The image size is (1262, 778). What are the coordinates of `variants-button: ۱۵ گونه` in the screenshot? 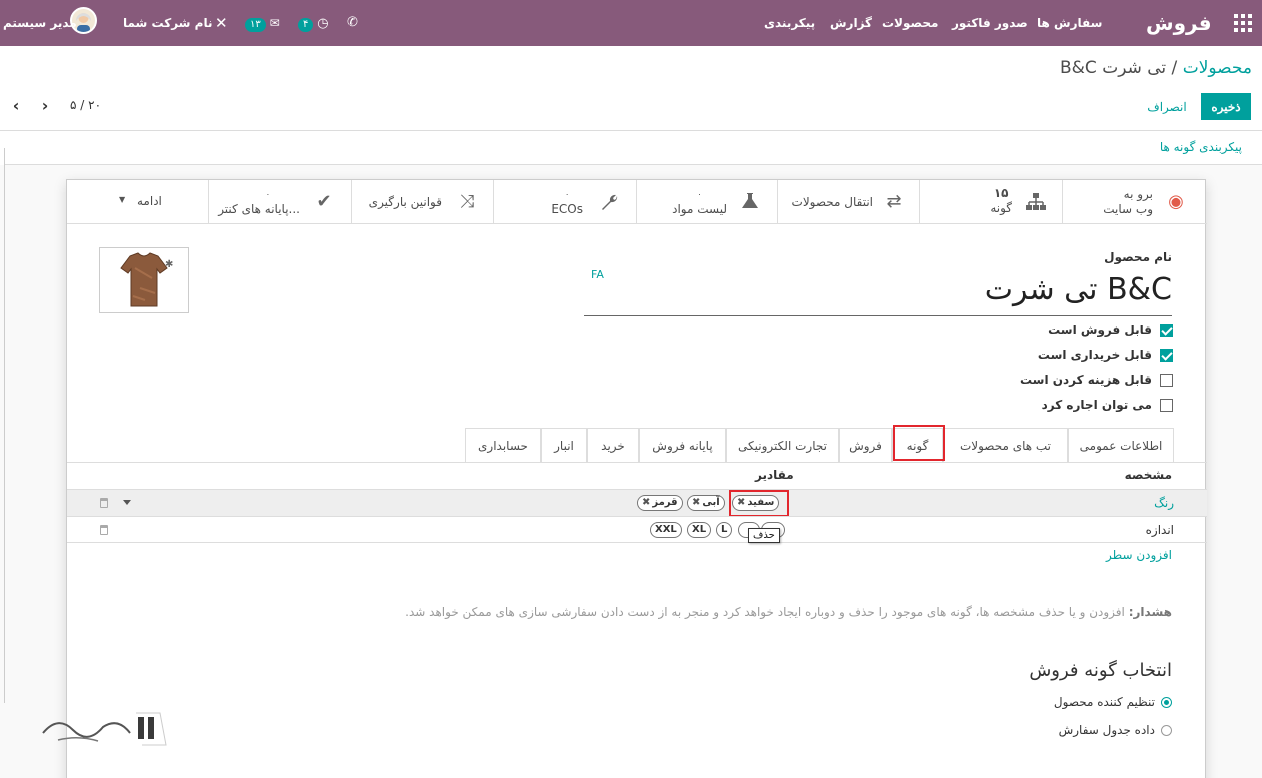 It's located at (990, 202).